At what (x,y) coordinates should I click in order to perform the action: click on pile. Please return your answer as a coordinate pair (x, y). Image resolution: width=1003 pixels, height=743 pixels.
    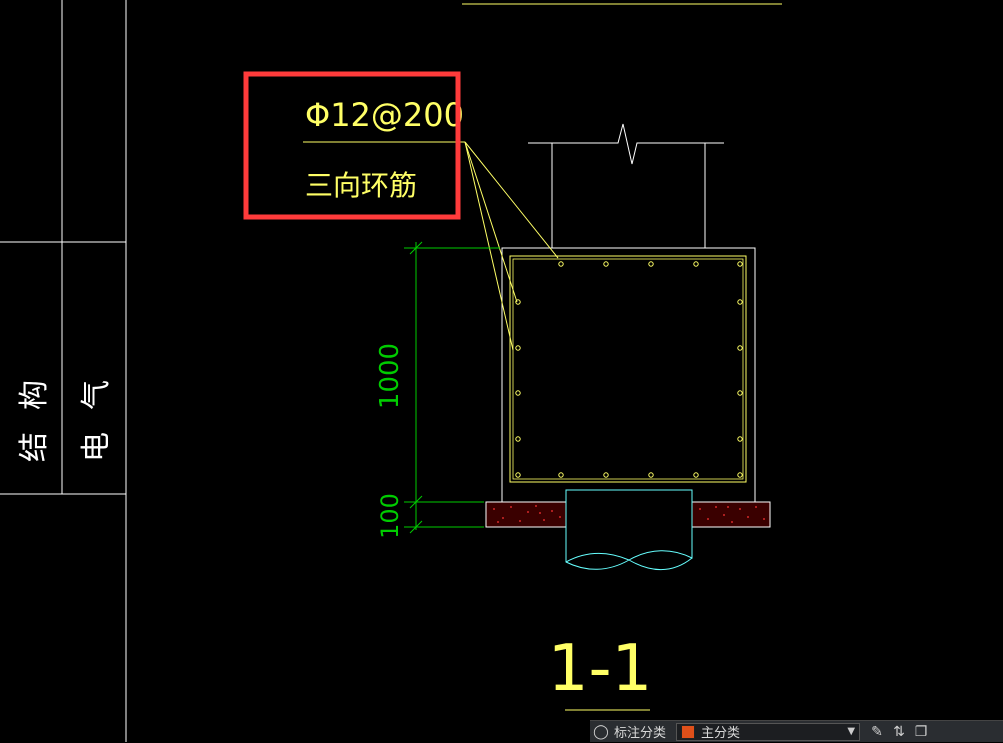
    Looking at the image, I should click on (629, 529).